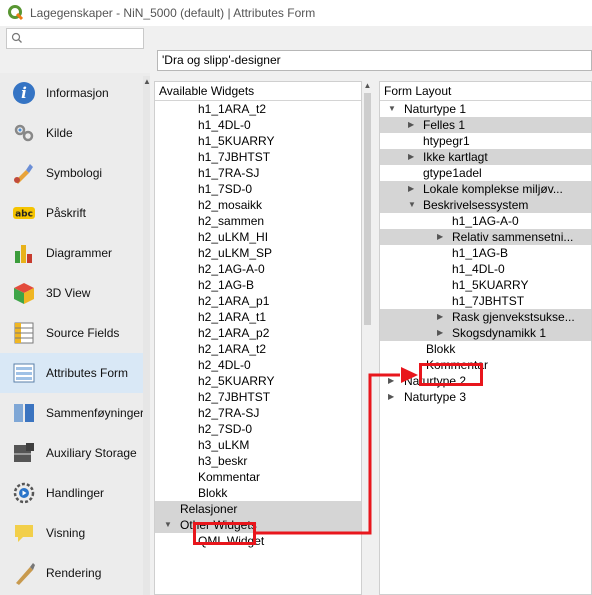 The width and height of the screenshot is (592, 595). Describe the element at coordinates (79, 253) in the screenshot. I see `sidebar-item-label: Diagrammer` at that location.